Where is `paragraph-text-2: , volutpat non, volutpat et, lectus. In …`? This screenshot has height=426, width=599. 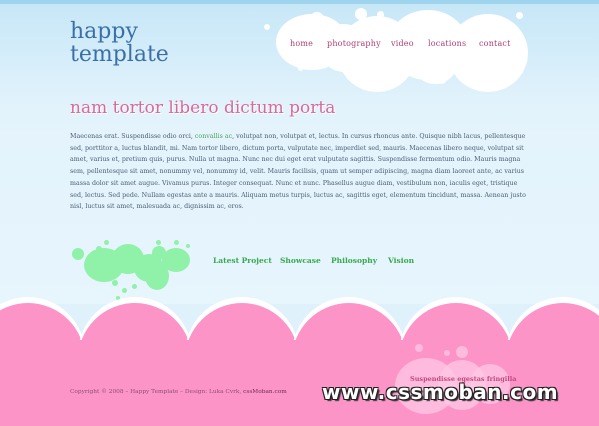
paragraph-text-2: , volutpat non, volutpat et, lectus. In … is located at coordinates (298, 172).